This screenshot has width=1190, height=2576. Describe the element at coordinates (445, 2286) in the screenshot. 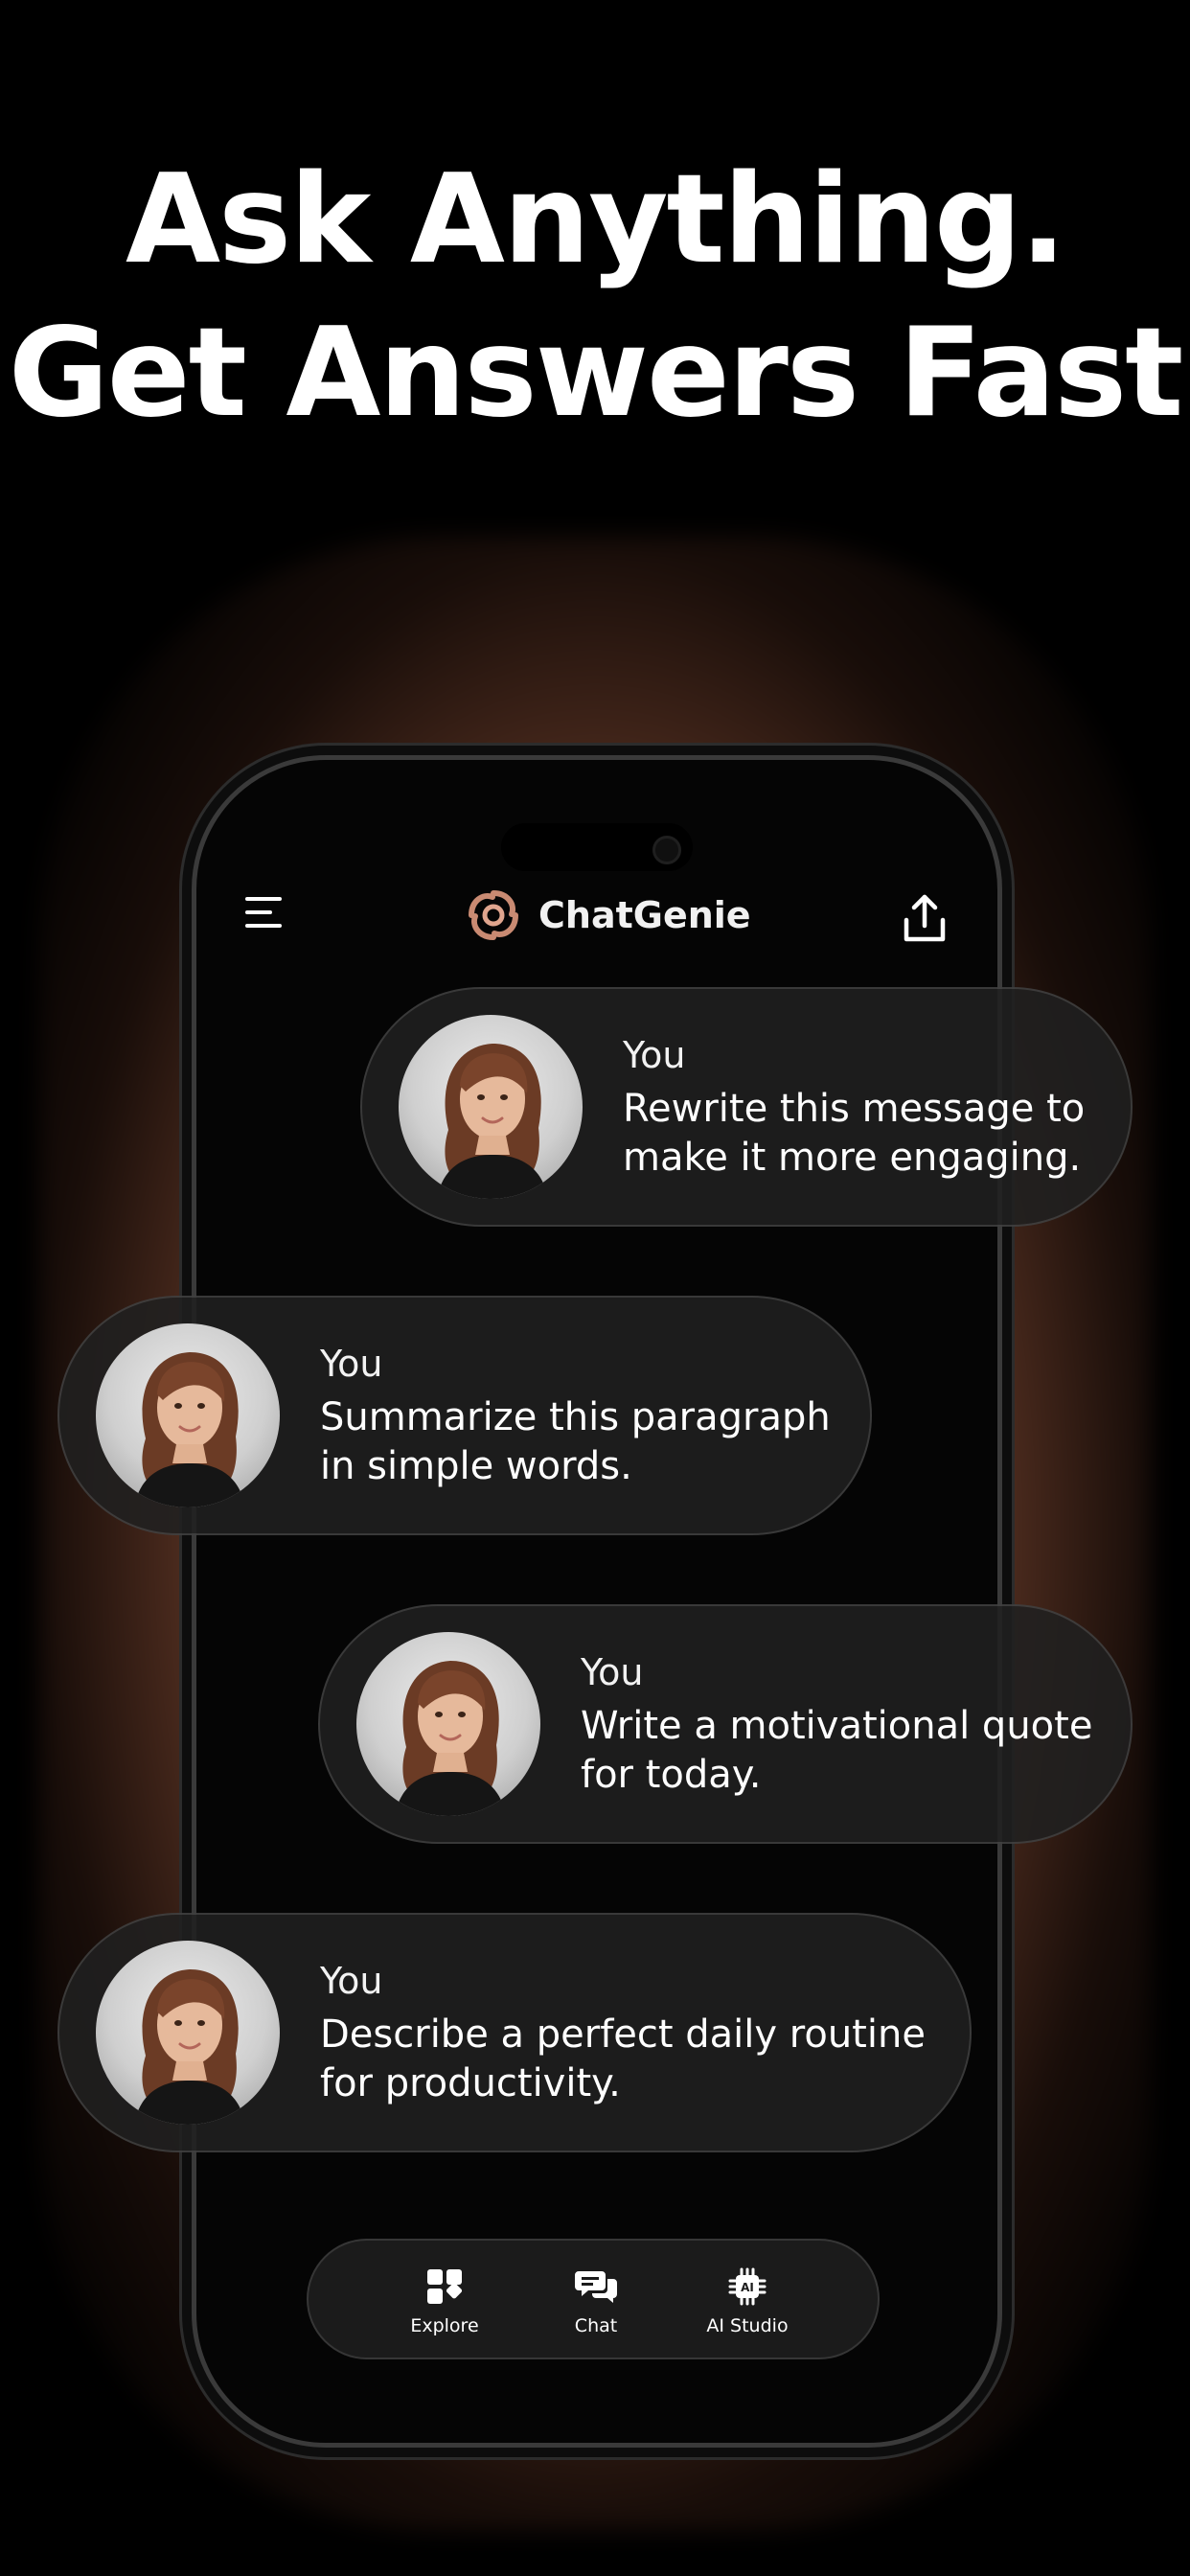

I see `grid-icon` at that location.